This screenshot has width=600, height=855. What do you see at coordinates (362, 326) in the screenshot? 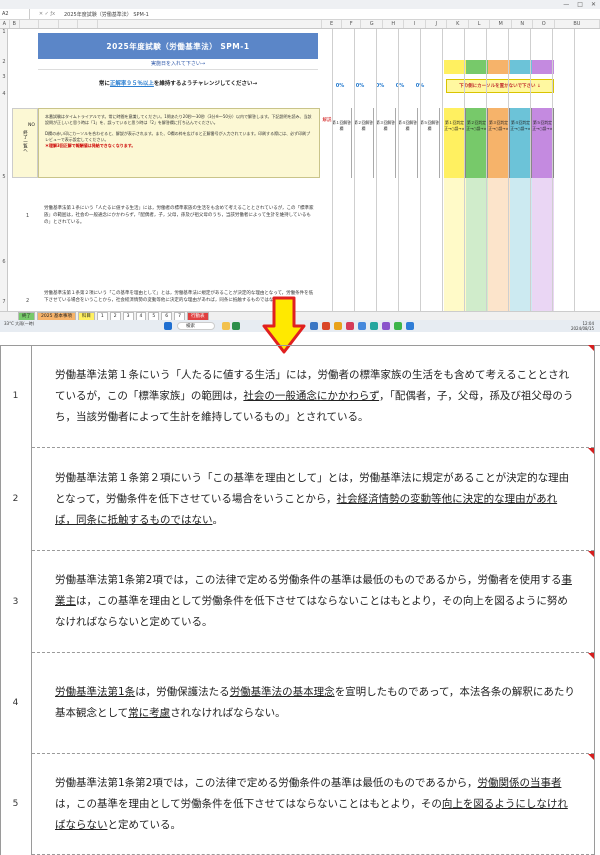
I see `browser-icon` at bounding box center [362, 326].